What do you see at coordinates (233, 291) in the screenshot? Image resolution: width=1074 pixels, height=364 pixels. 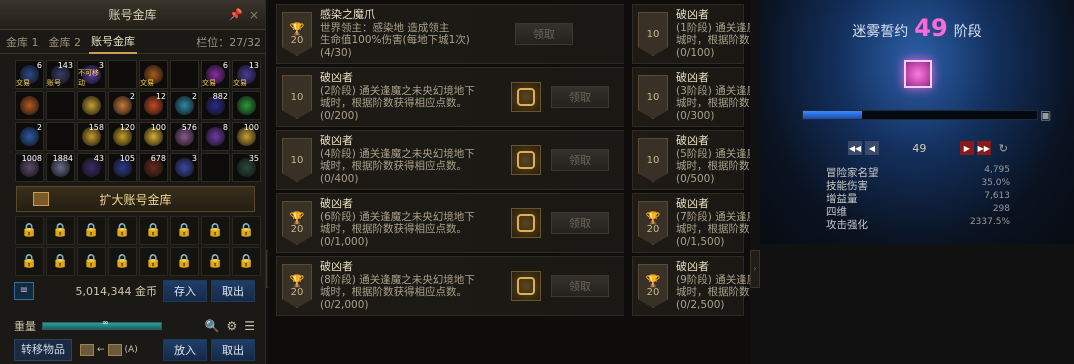 I see `withdraw-button: 取出` at bounding box center [233, 291].